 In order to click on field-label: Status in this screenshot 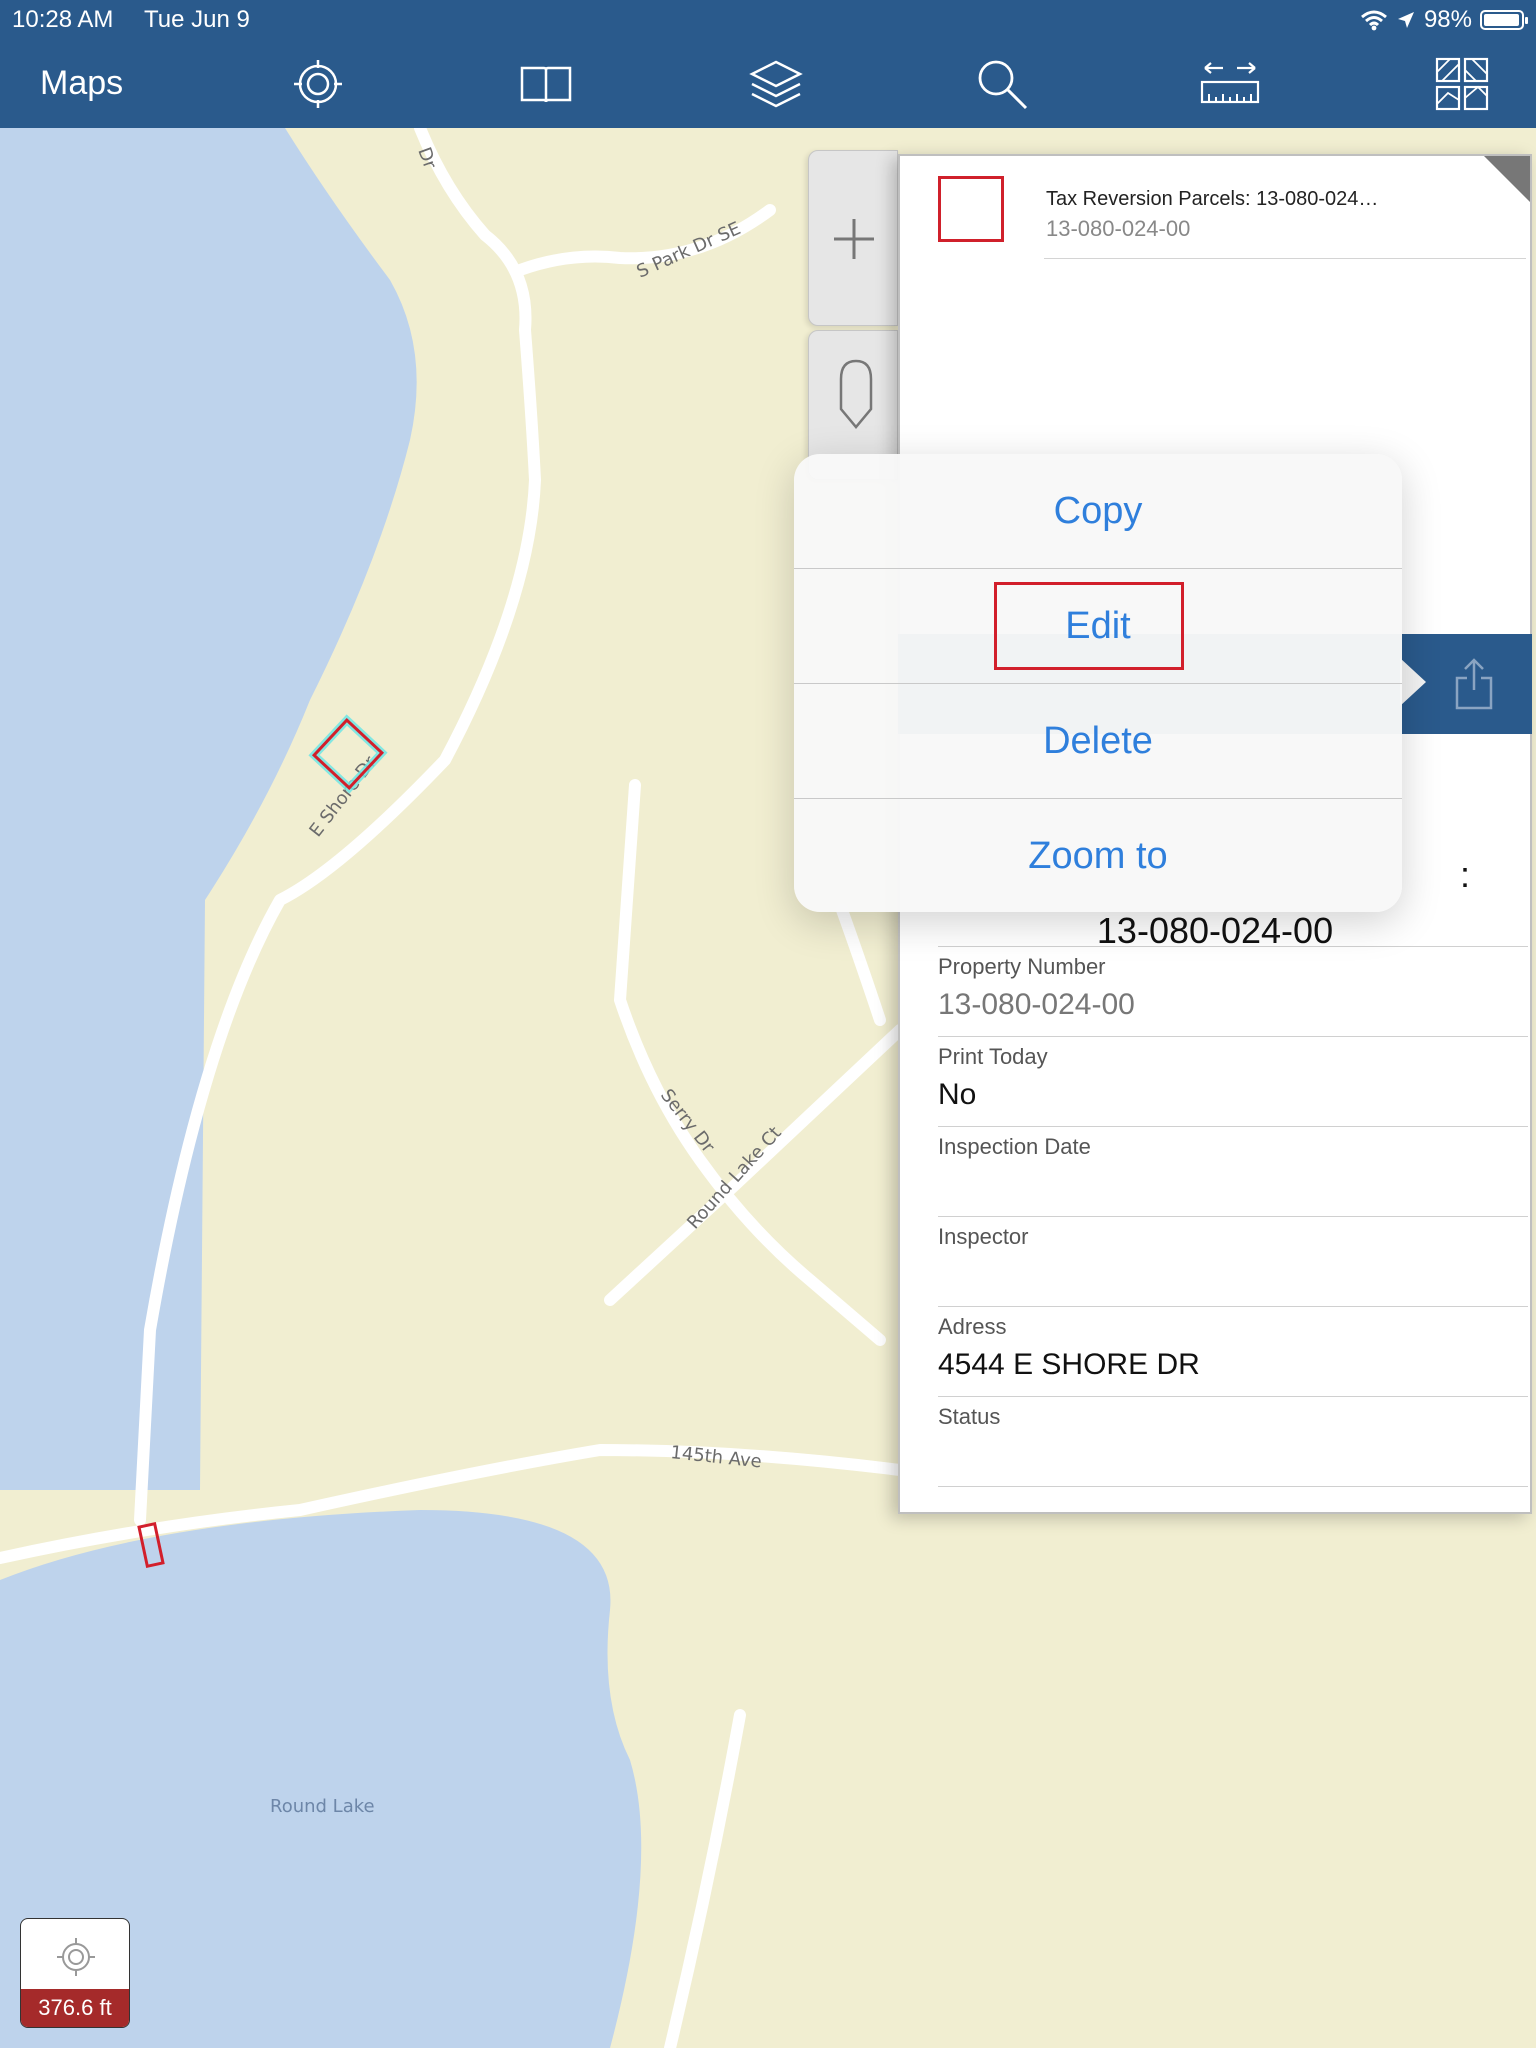, I will do `click(969, 1416)`.